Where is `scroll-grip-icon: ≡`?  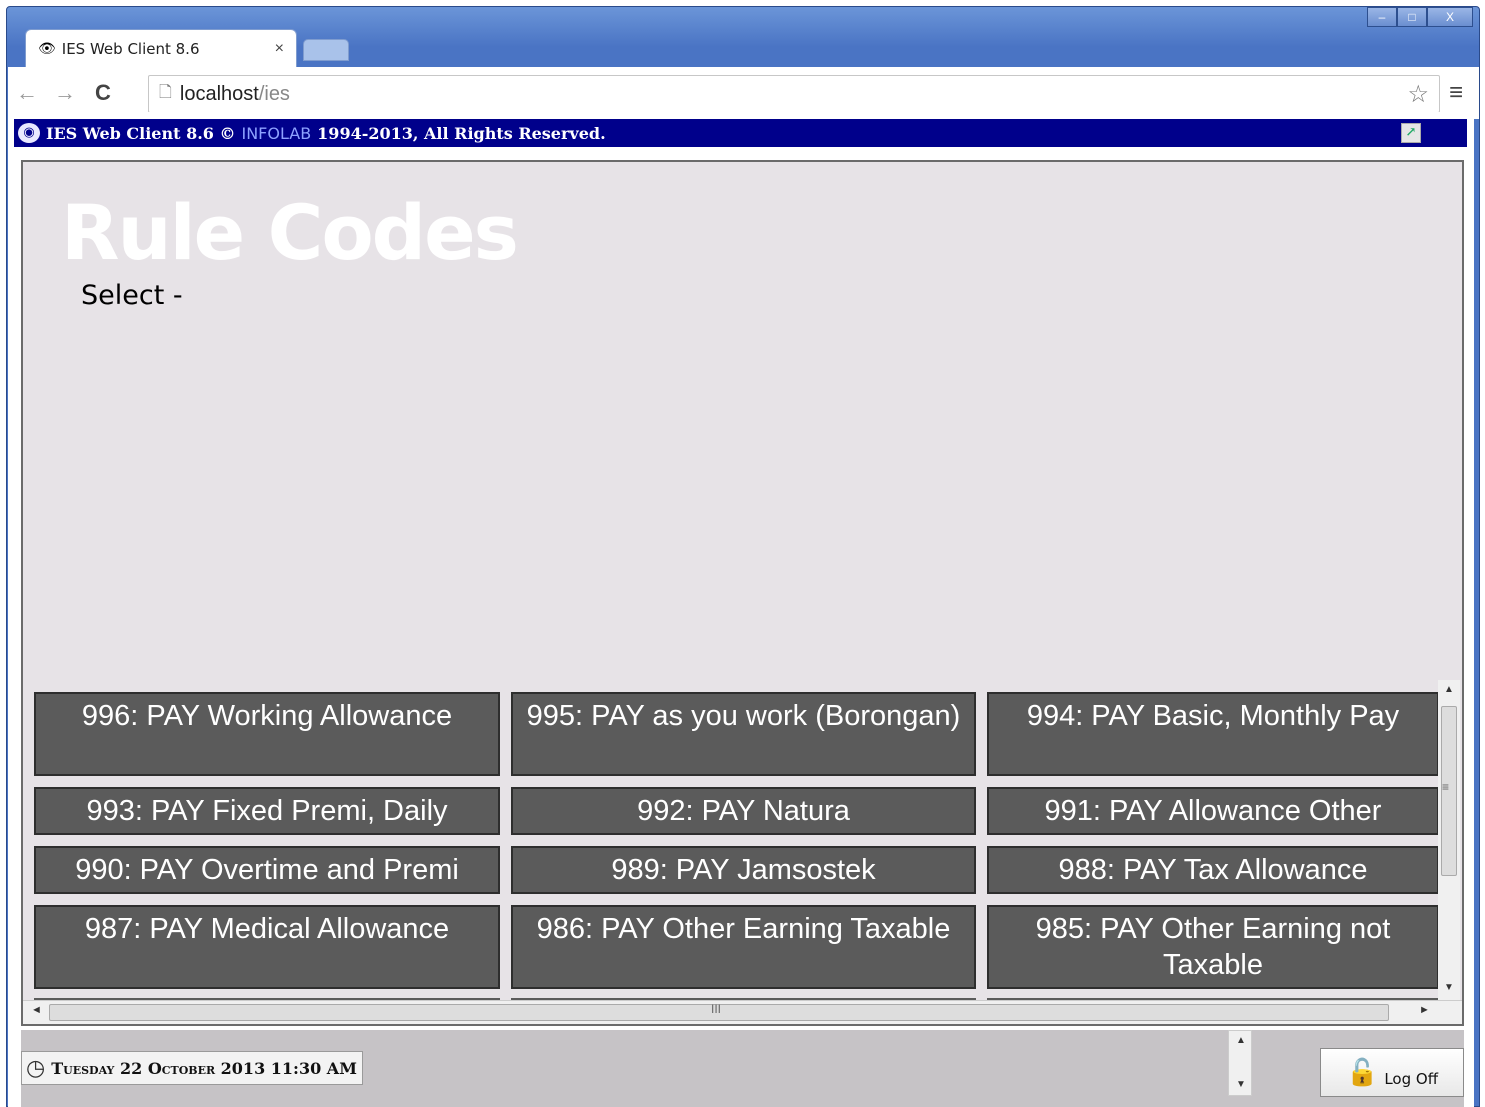
scroll-grip-icon: ≡ is located at coordinates (1446, 787).